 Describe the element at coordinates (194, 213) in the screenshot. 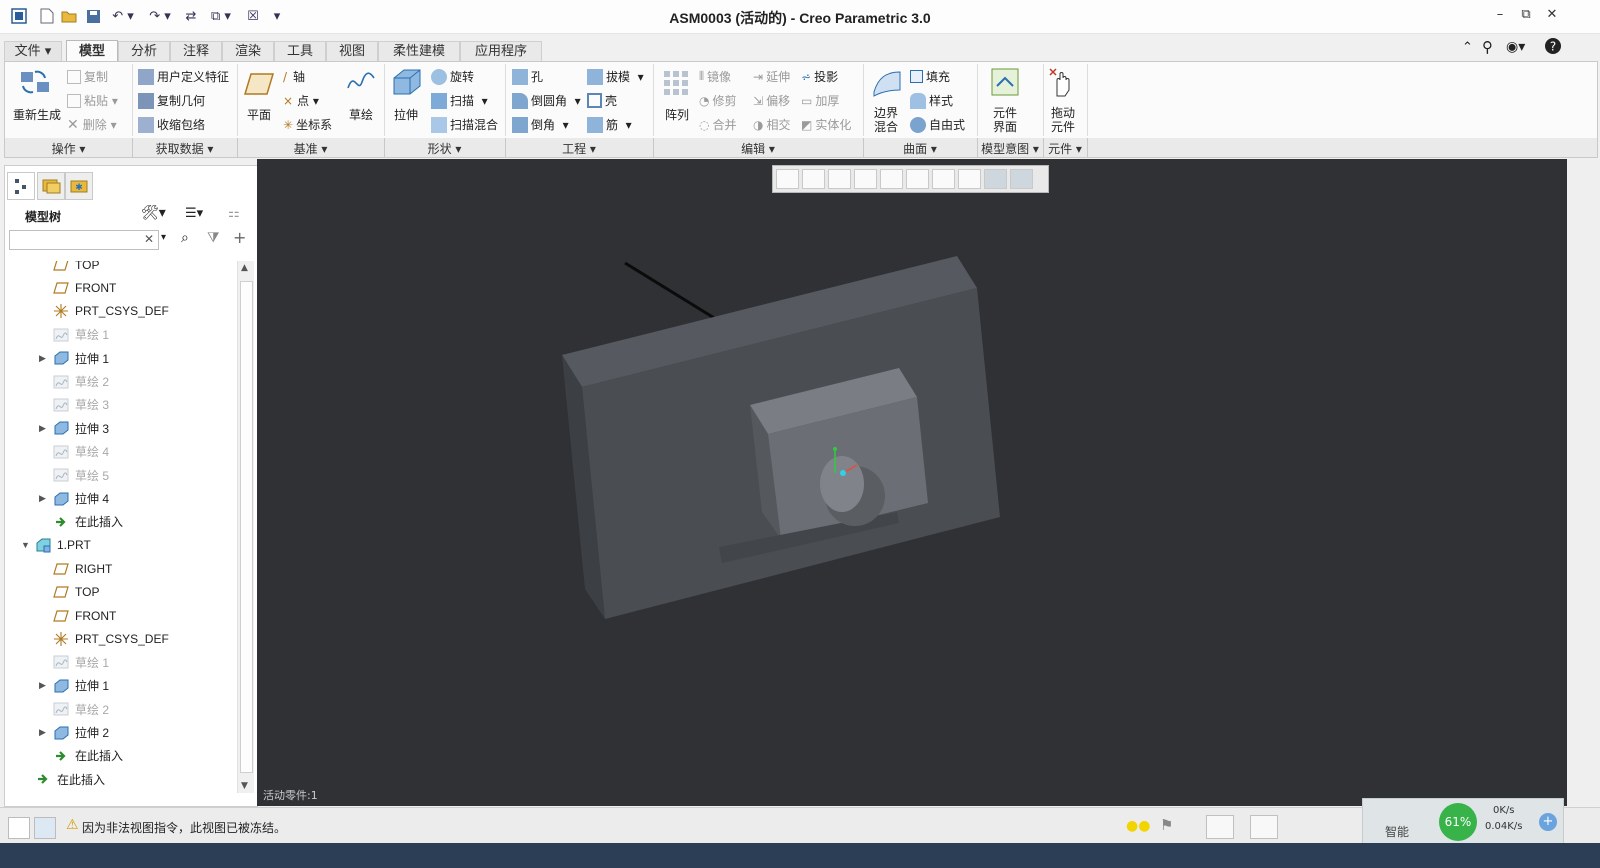

I see `show-icon: ☰▾` at that location.